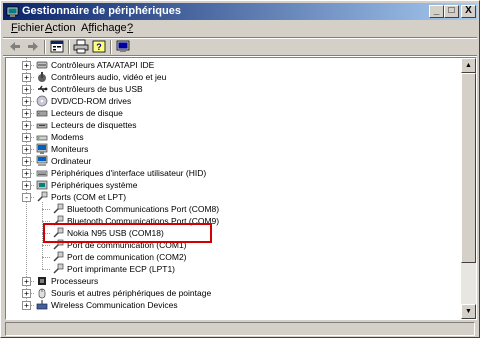 The width and height of the screenshot is (480, 338). Describe the element at coordinates (101, 11) in the screenshot. I see `window-title: Gestionnaire de périphériques` at that location.